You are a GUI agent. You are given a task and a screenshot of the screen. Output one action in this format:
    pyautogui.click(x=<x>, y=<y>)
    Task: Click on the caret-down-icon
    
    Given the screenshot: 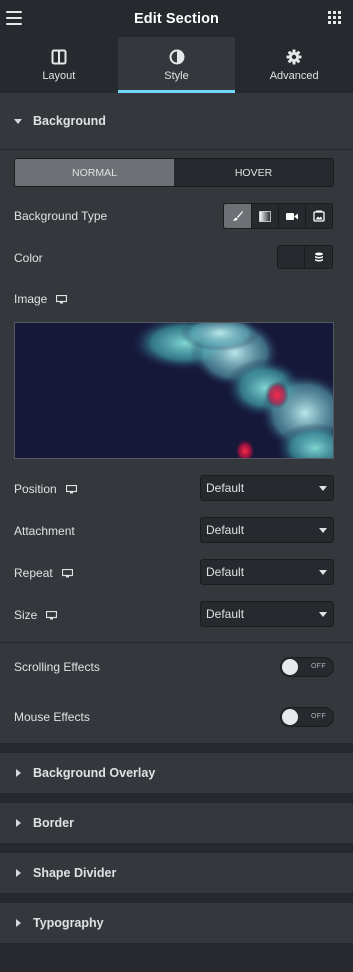 What is the action you would take?
    pyautogui.click(x=18, y=121)
    